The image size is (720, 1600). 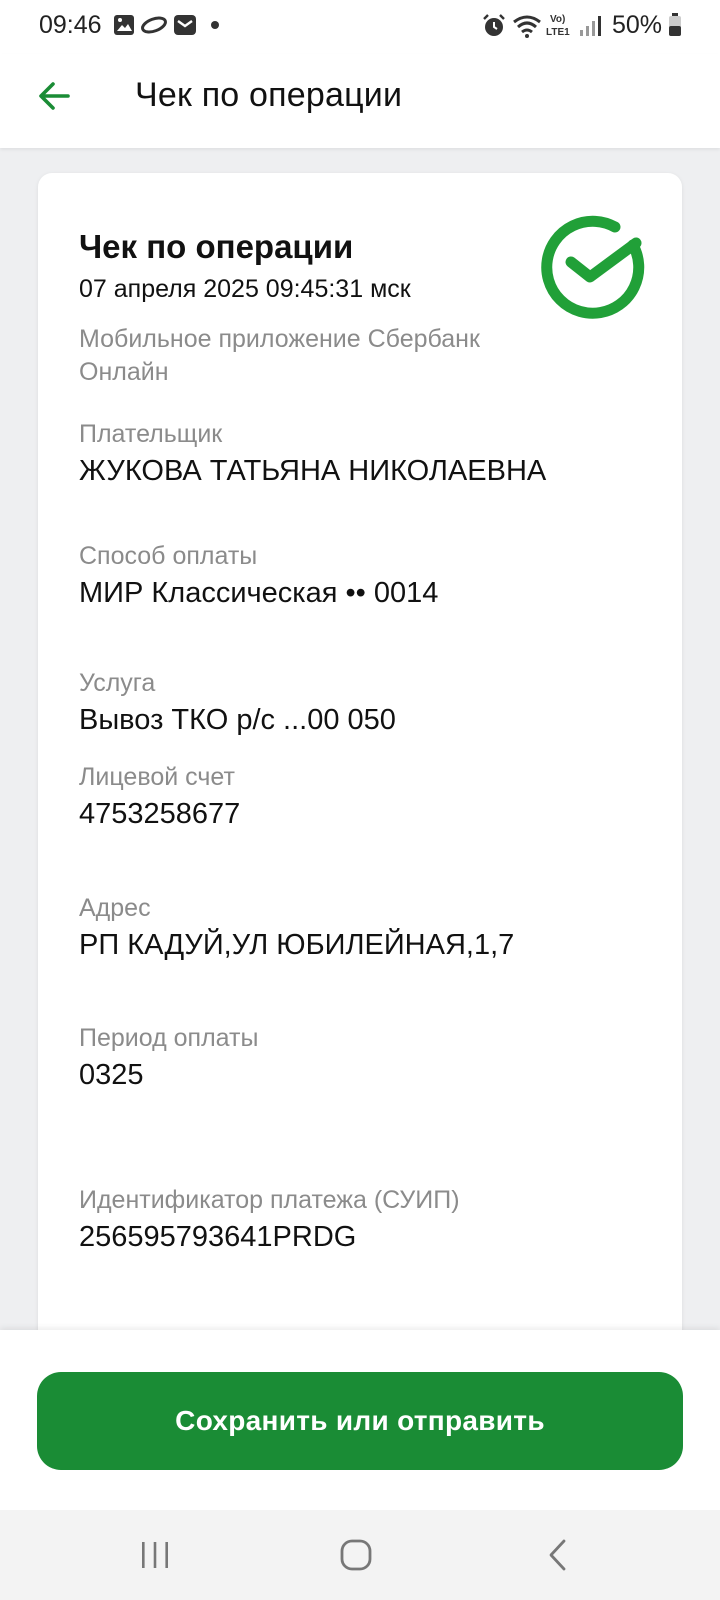 What do you see at coordinates (269, 95) in the screenshot?
I see `page-title: Чек по операции` at bounding box center [269, 95].